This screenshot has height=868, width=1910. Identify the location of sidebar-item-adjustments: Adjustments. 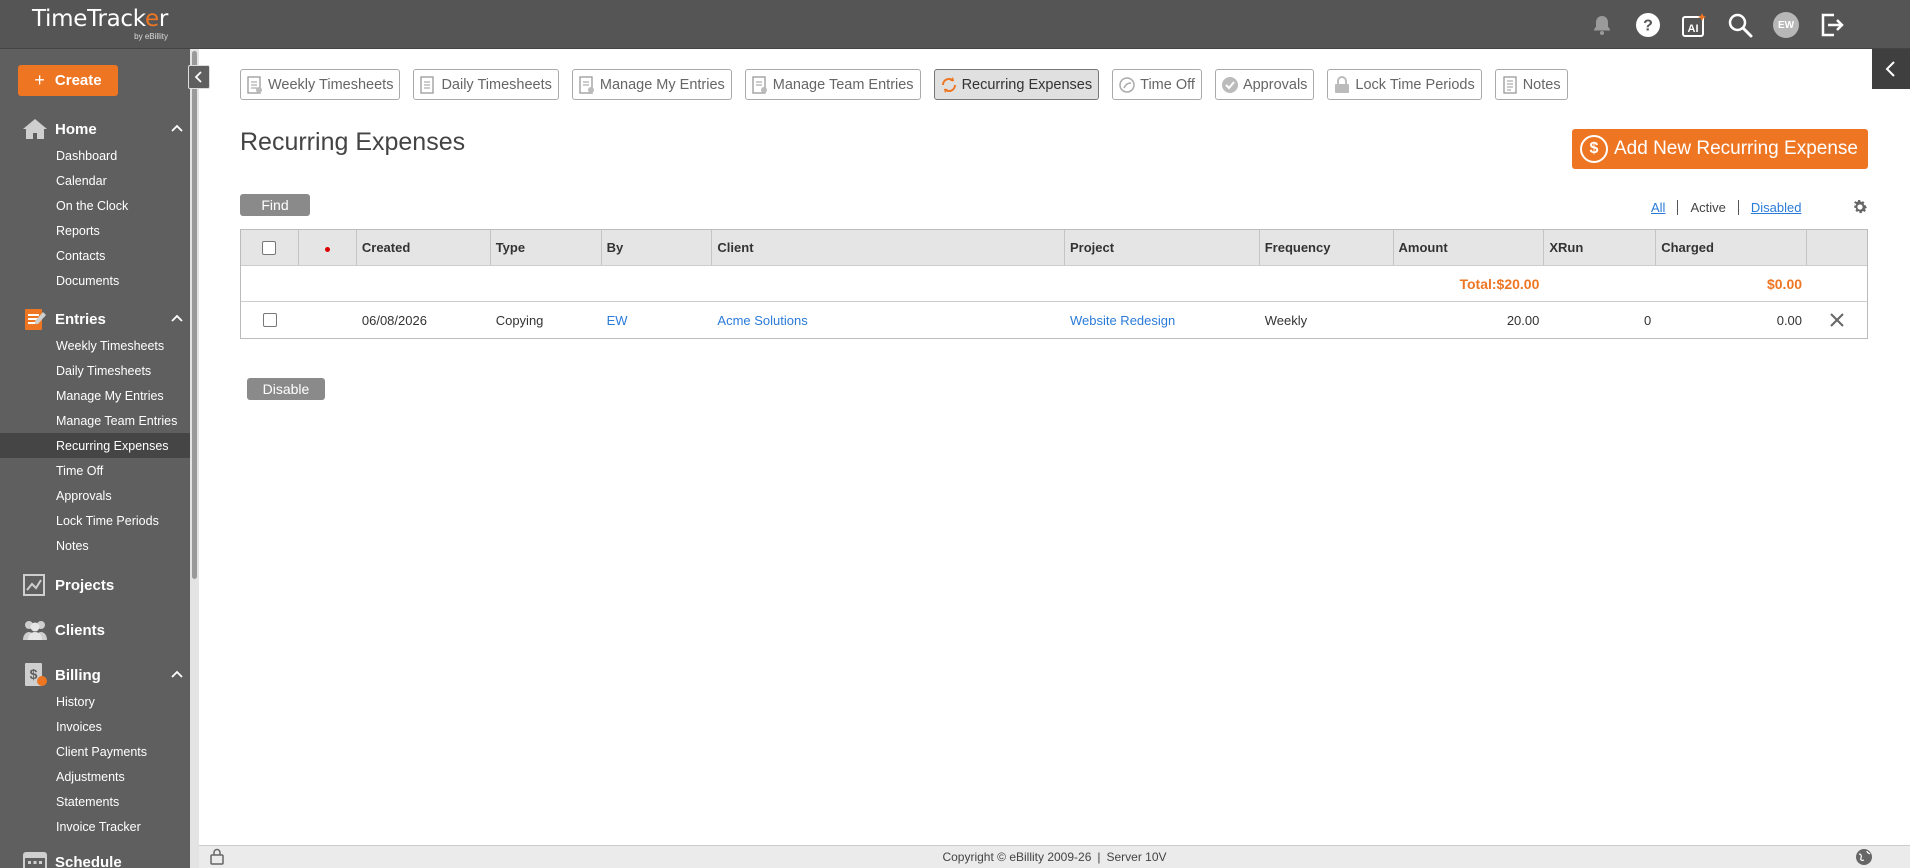
(95, 776).